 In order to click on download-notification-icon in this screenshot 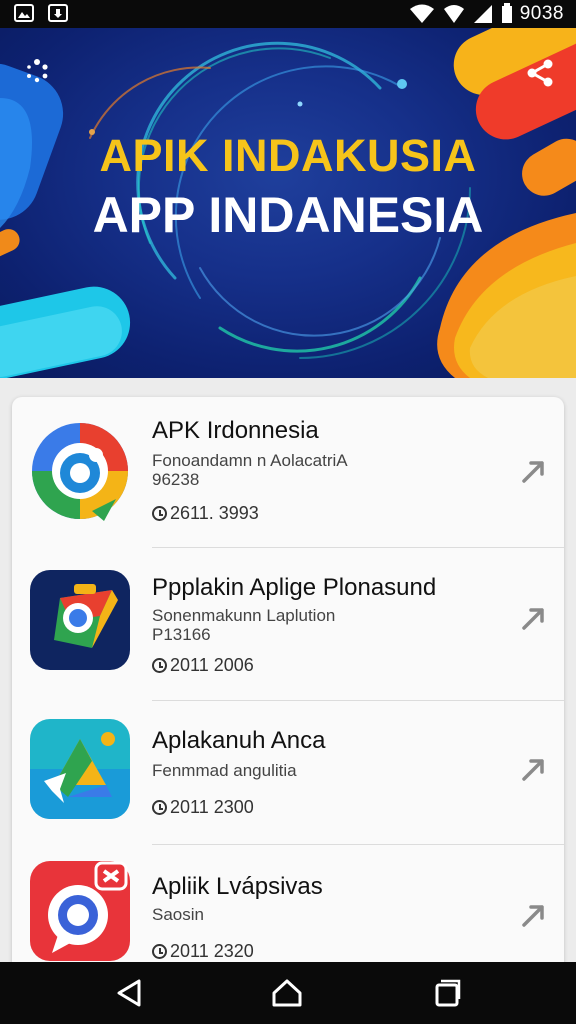, I will do `click(58, 13)`.